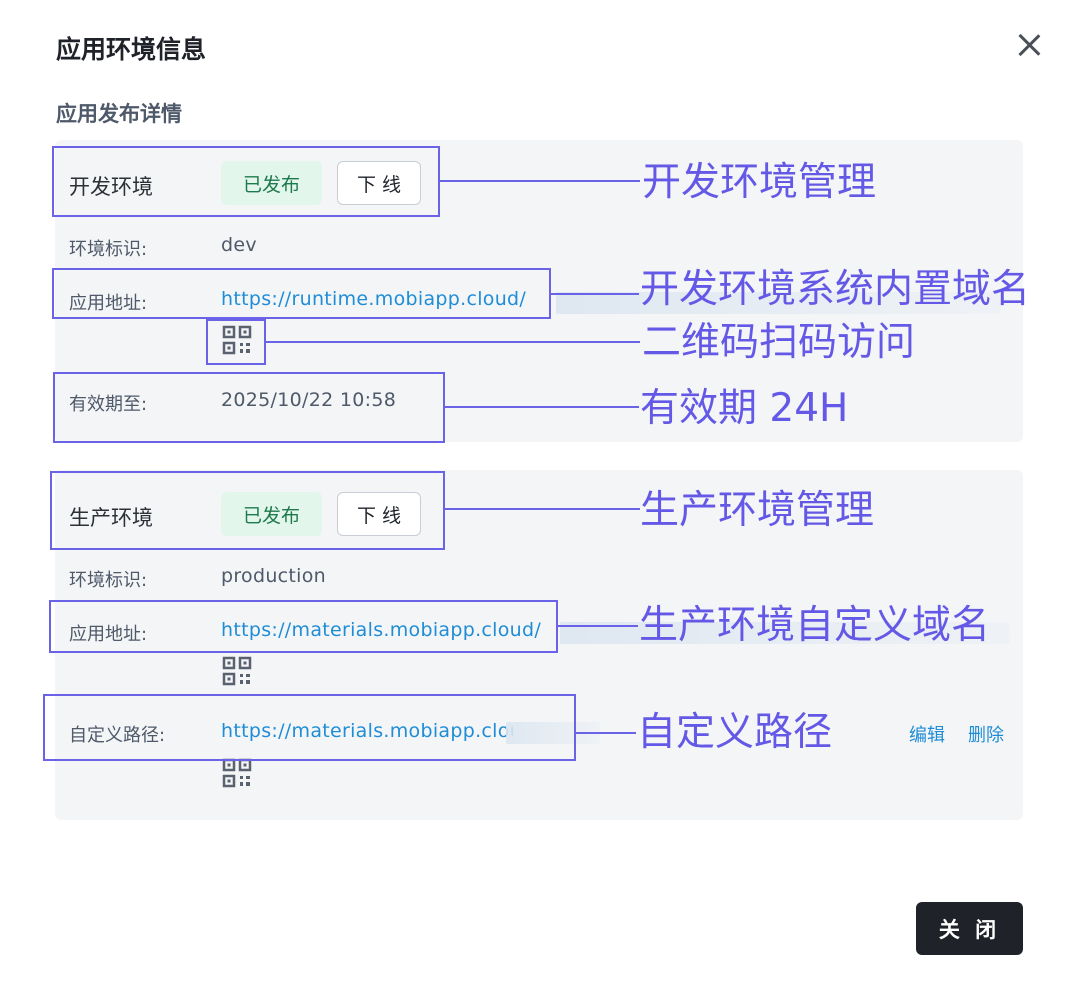 This screenshot has width=1080, height=994. Describe the element at coordinates (131, 49) in the screenshot. I see `dialog-title: 应用环境信息` at that location.